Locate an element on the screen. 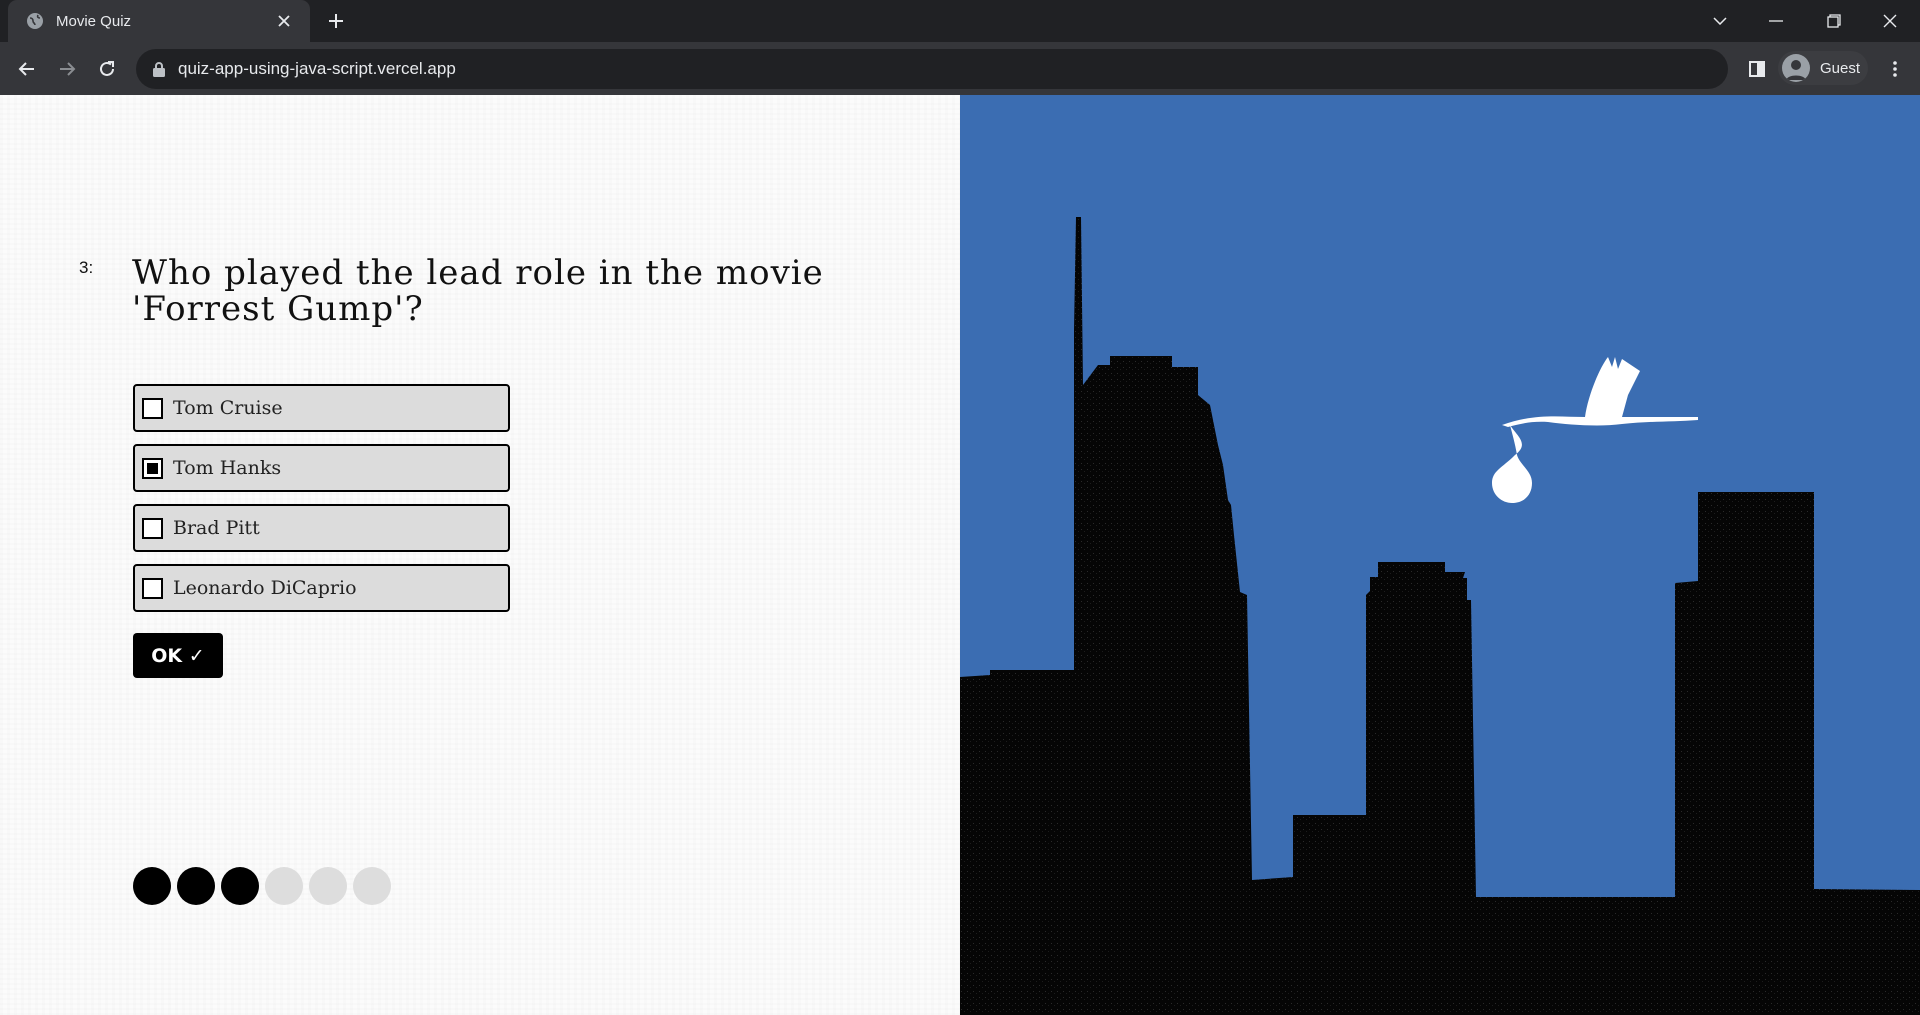 This screenshot has width=1920, height=1015. ok-button: OK ✓ is located at coordinates (178, 655).